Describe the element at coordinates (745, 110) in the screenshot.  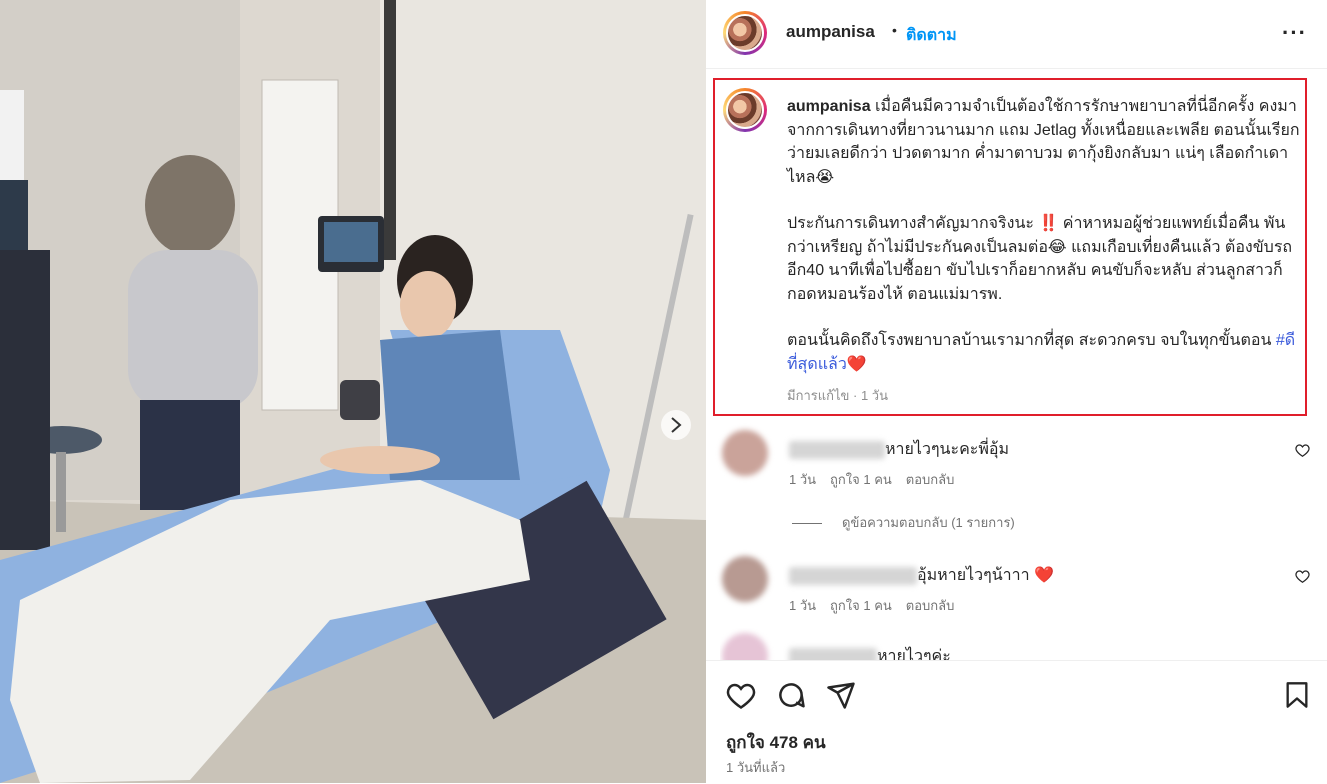
I see `caption-avatar` at that location.